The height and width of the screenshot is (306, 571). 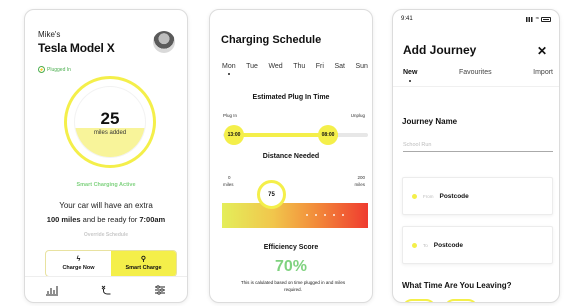 I want to click on battery-icon, so click(x=546, y=19).